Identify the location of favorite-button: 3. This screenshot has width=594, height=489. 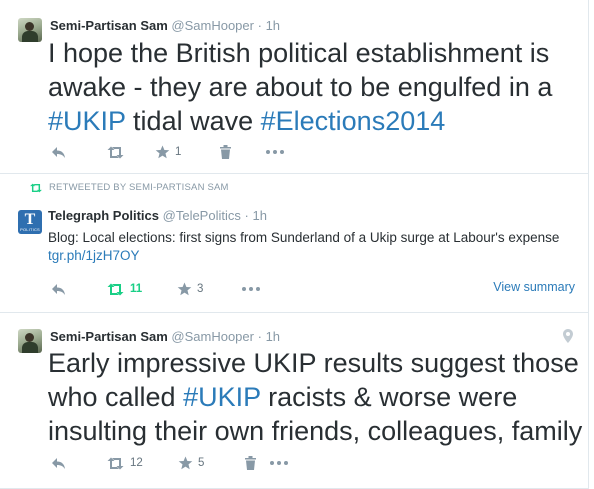
(190, 289).